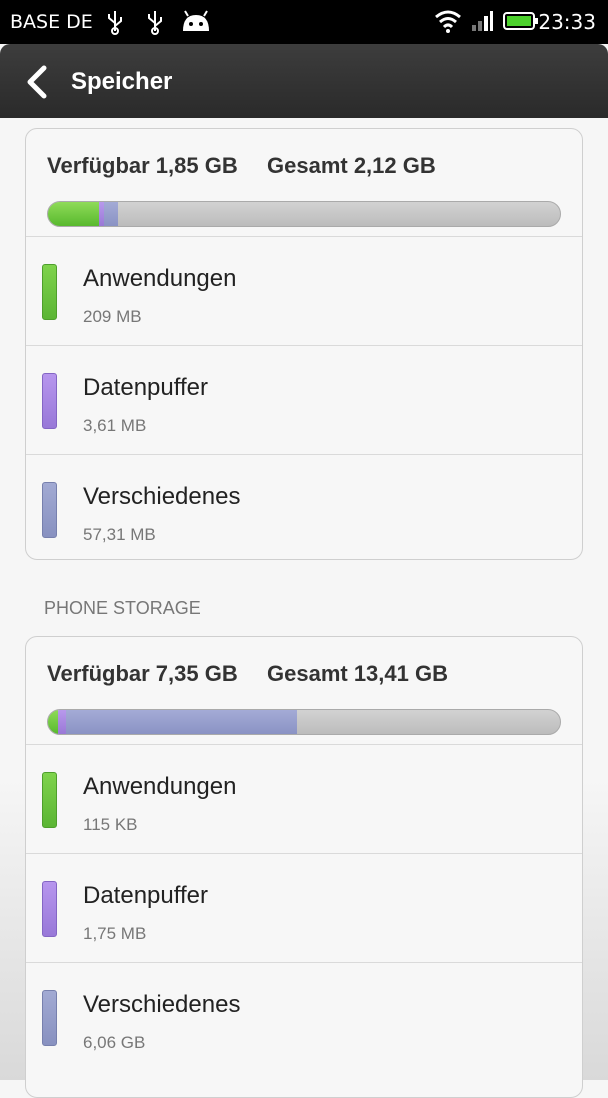 The image size is (608, 1098). Describe the element at coordinates (567, 22) in the screenshot. I see `clock: 23:33` at that location.